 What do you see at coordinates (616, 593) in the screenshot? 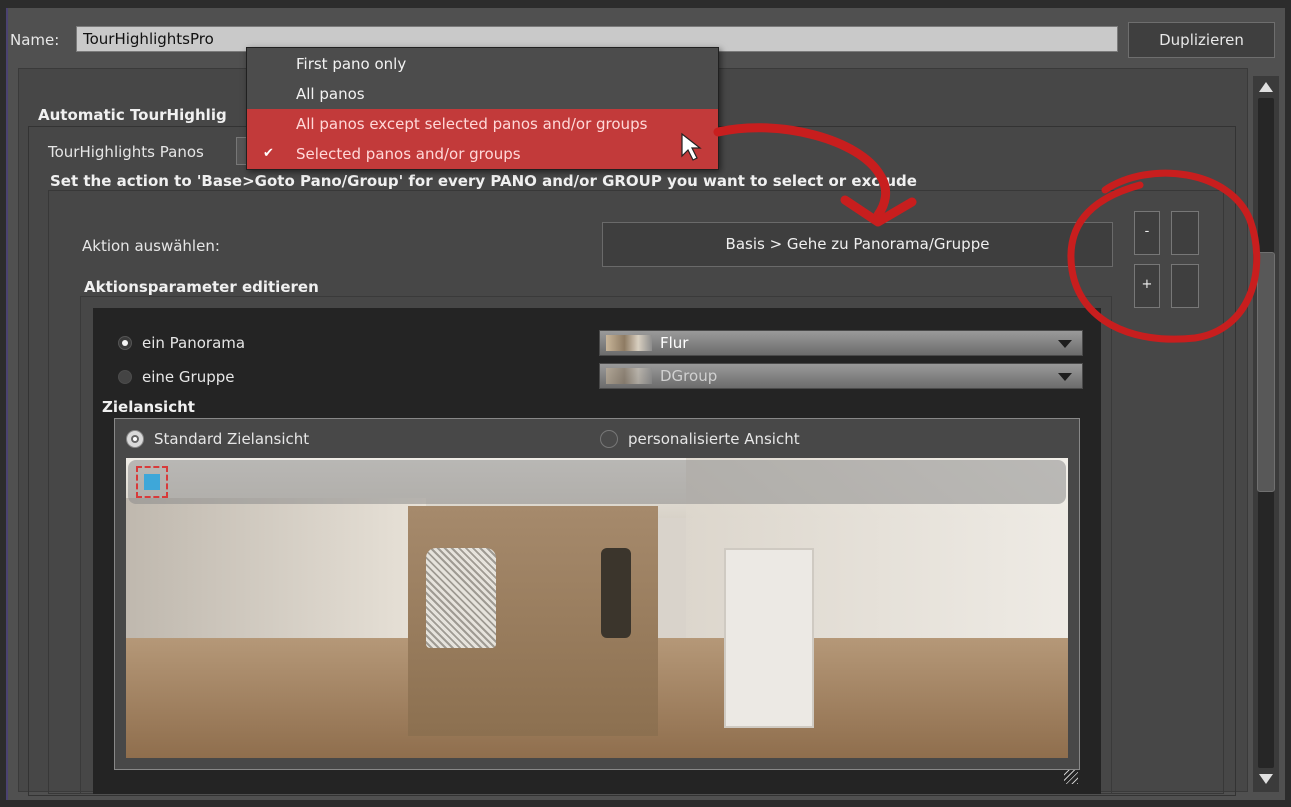
I see `preview-coat` at bounding box center [616, 593].